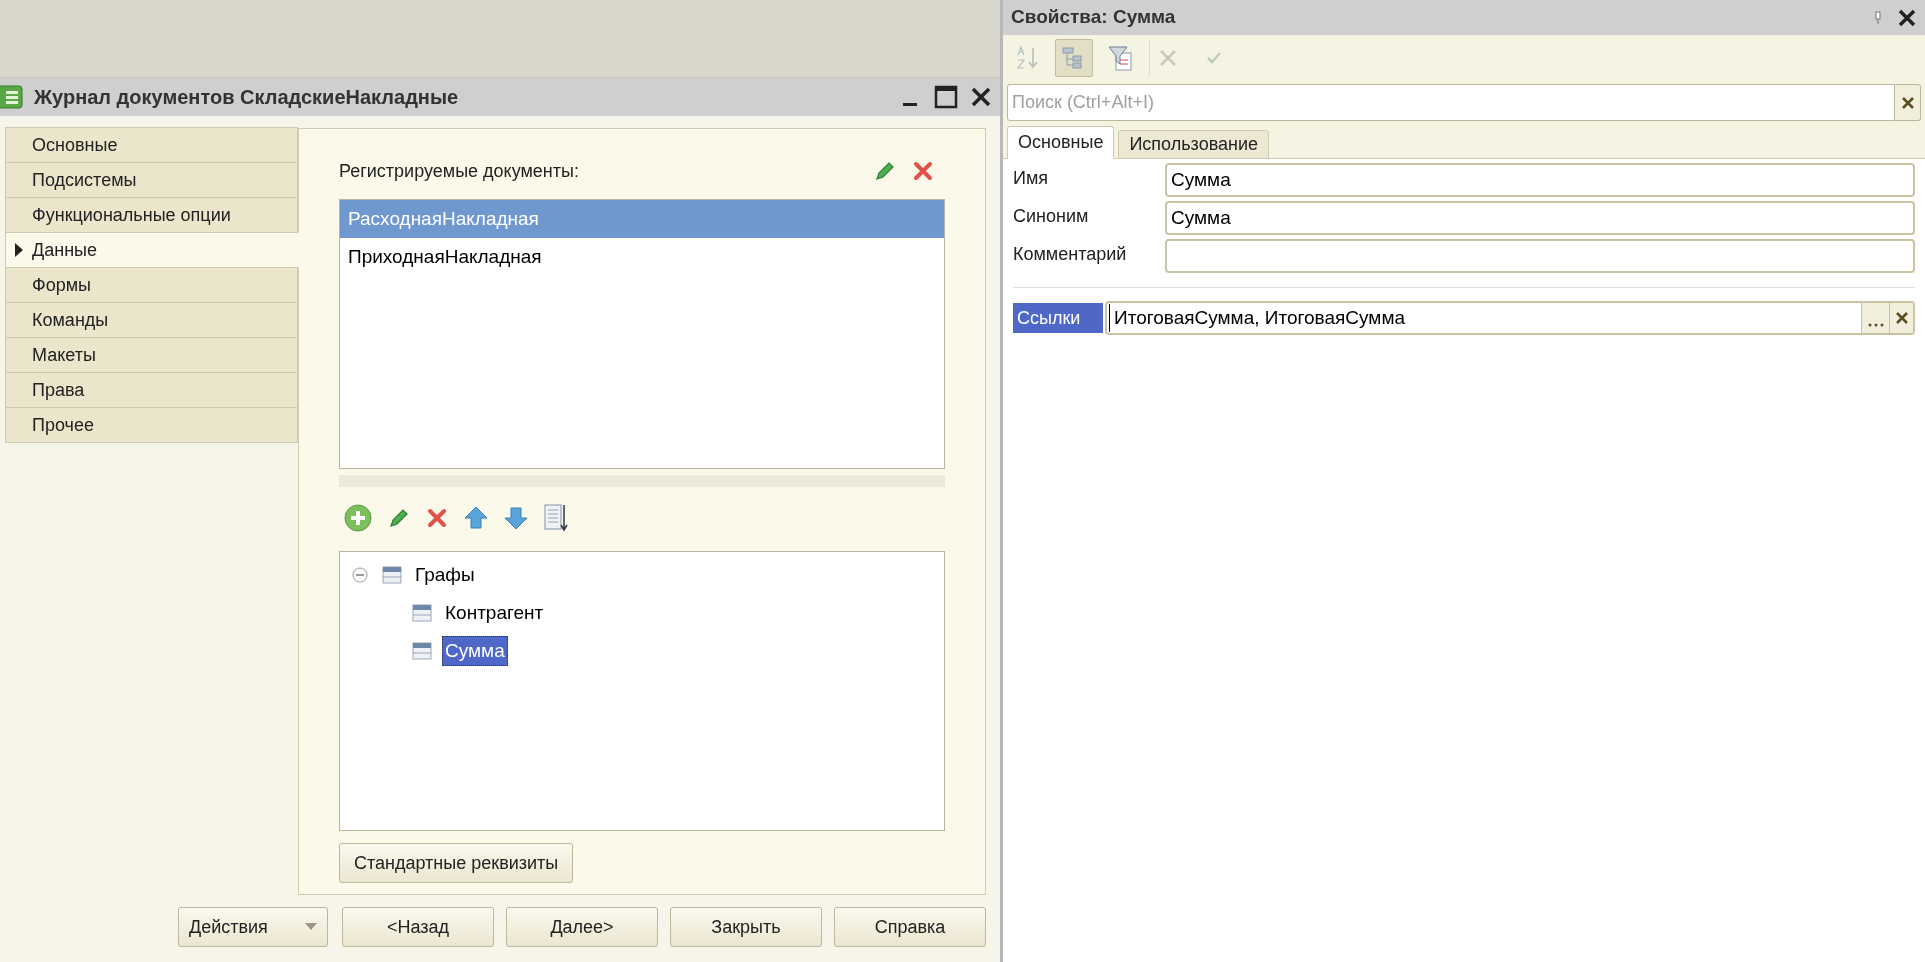 This screenshot has width=1925, height=962. Describe the element at coordinates (556, 518) in the screenshot. I see `list-sort-icon` at that location.